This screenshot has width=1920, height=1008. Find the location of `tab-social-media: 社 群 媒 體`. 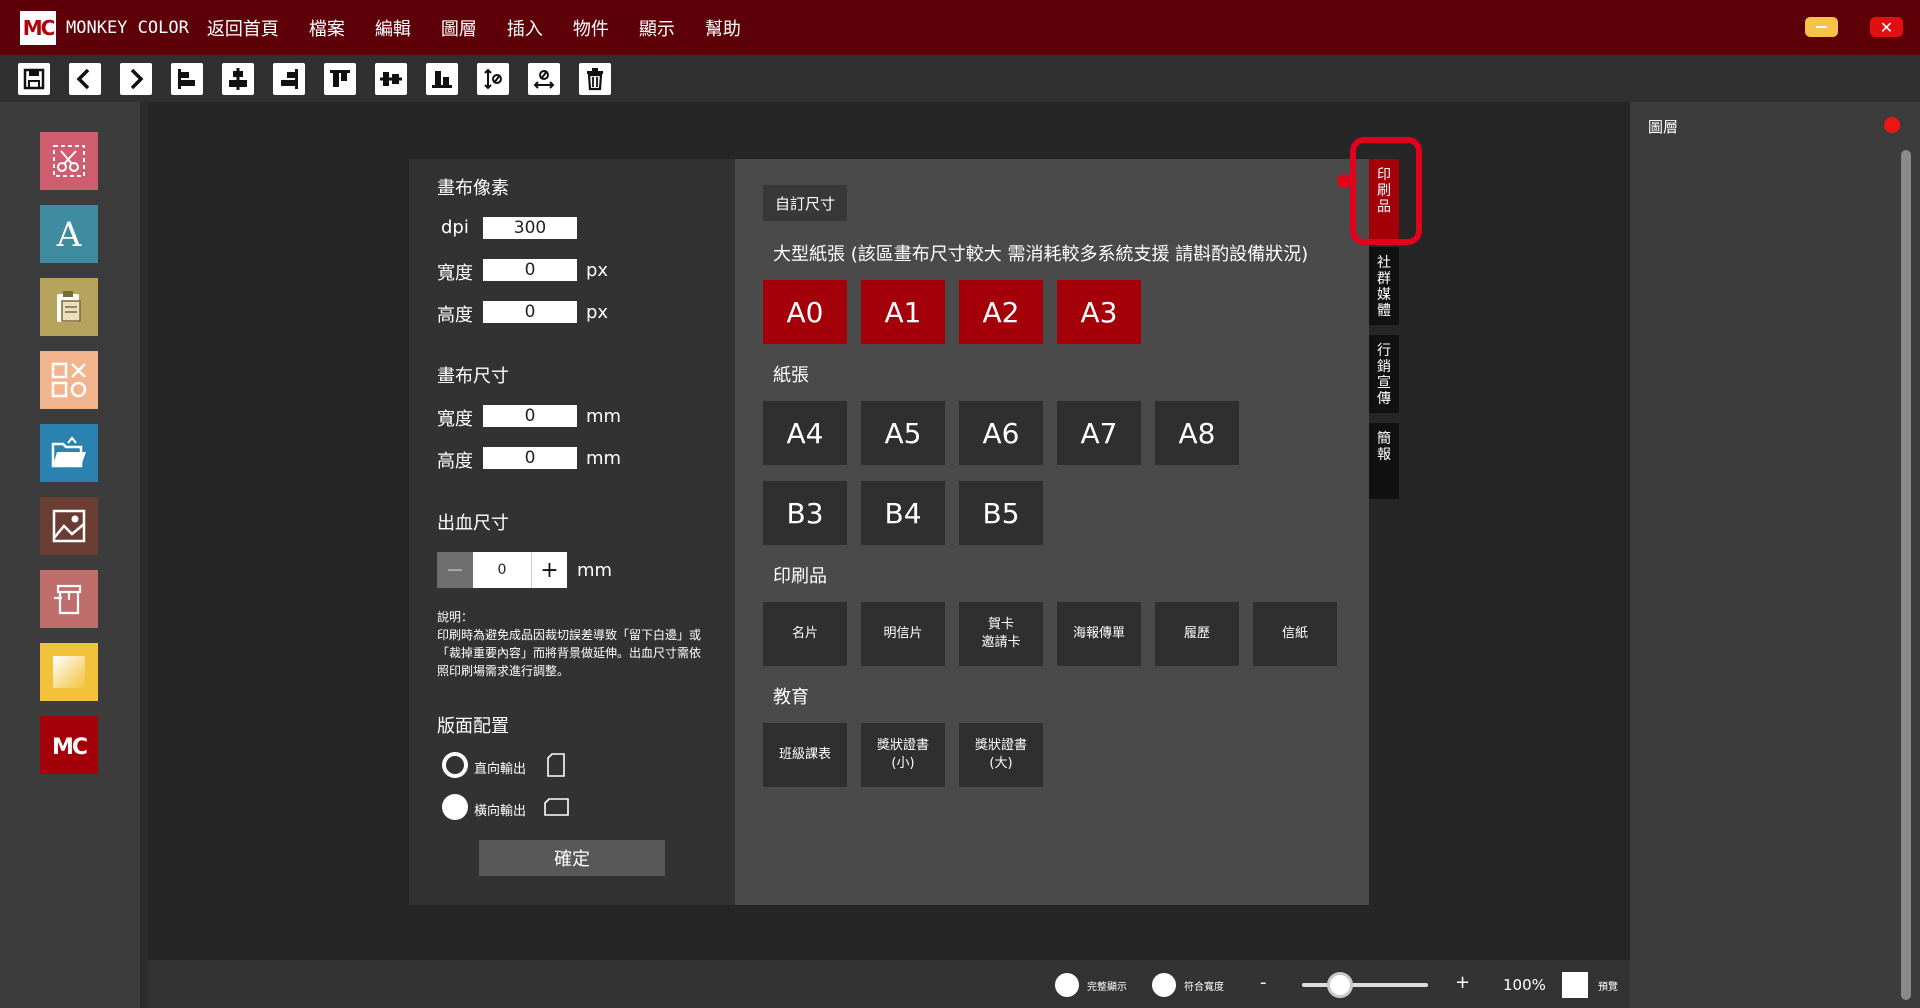

tab-social-media: 社 群 媒 體 is located at coordinates (1384, 286).